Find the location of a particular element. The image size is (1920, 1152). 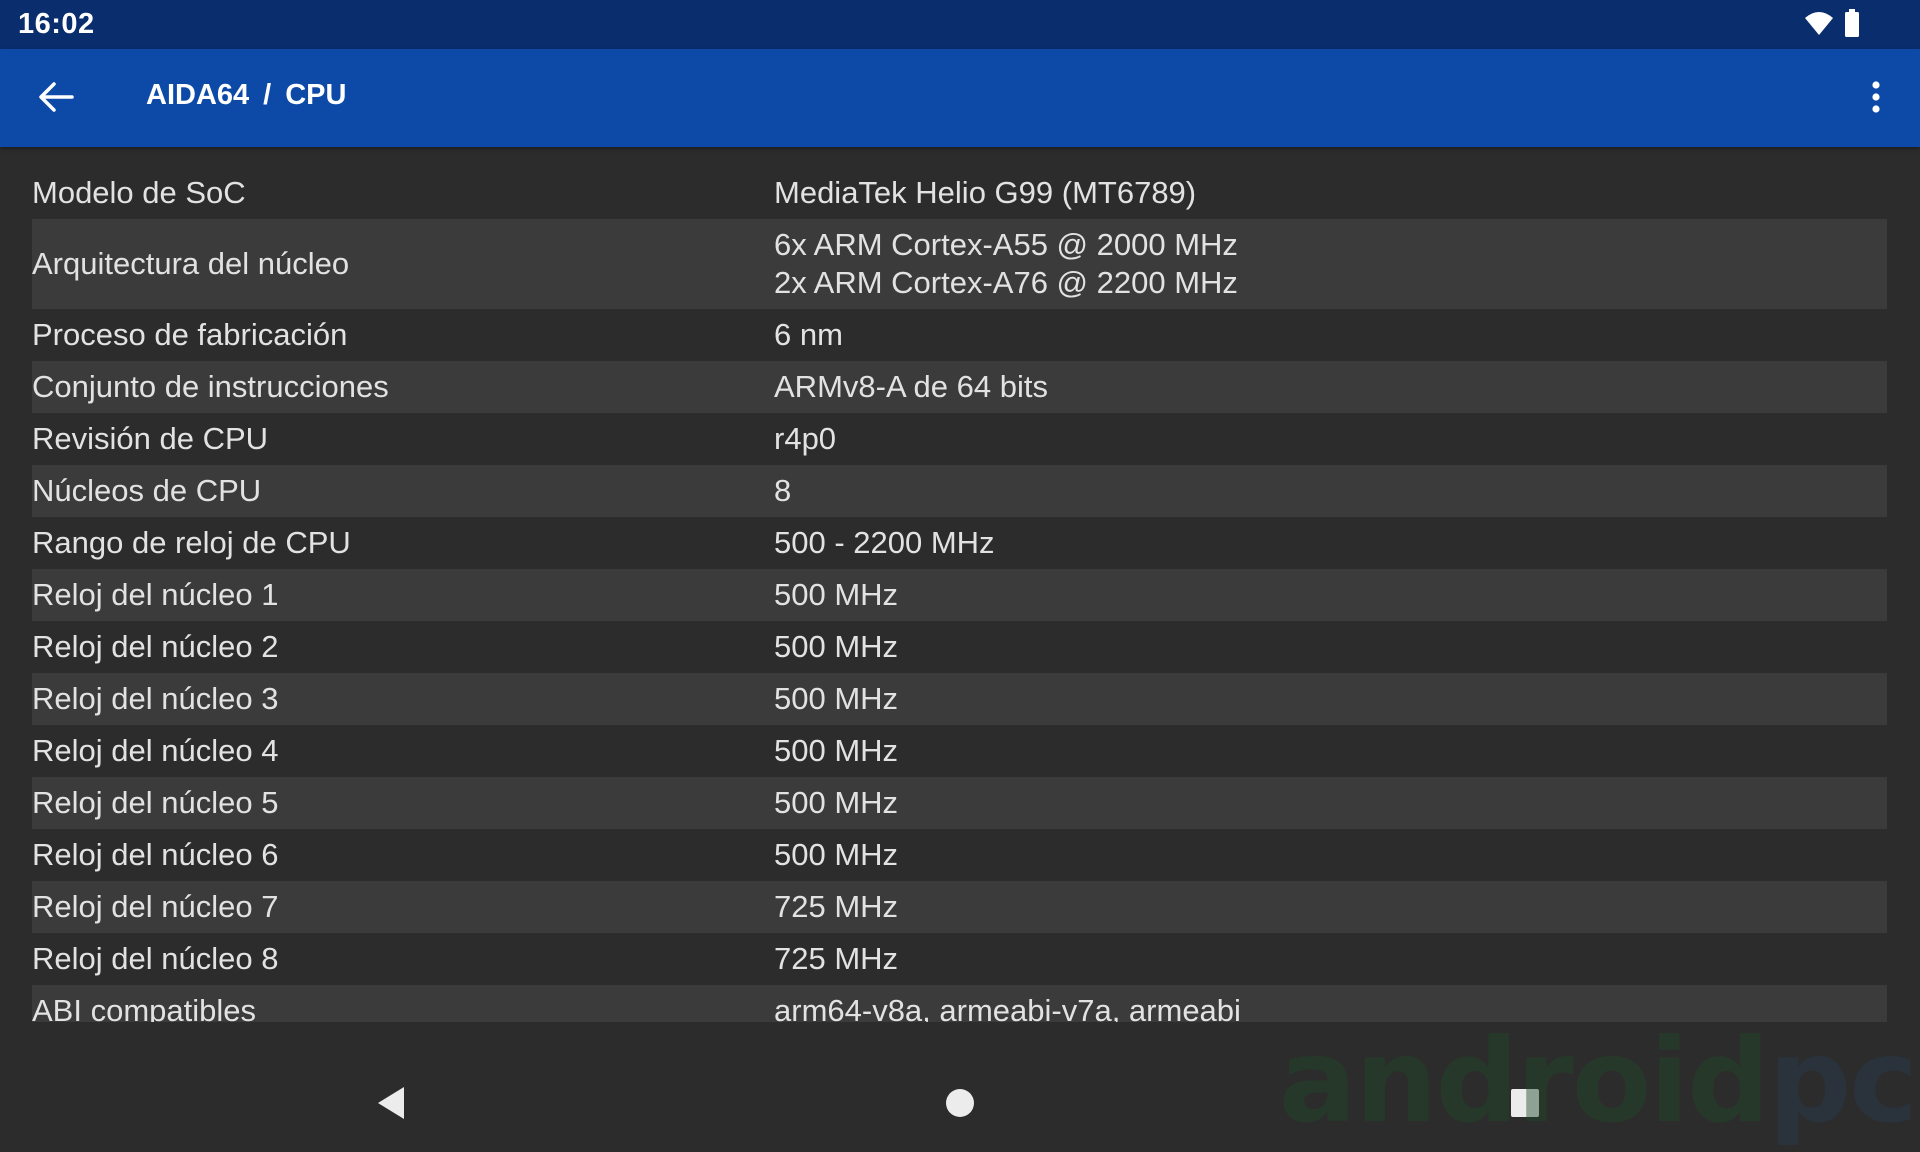

more-vert-icon is located at coordinates (1876, 99).